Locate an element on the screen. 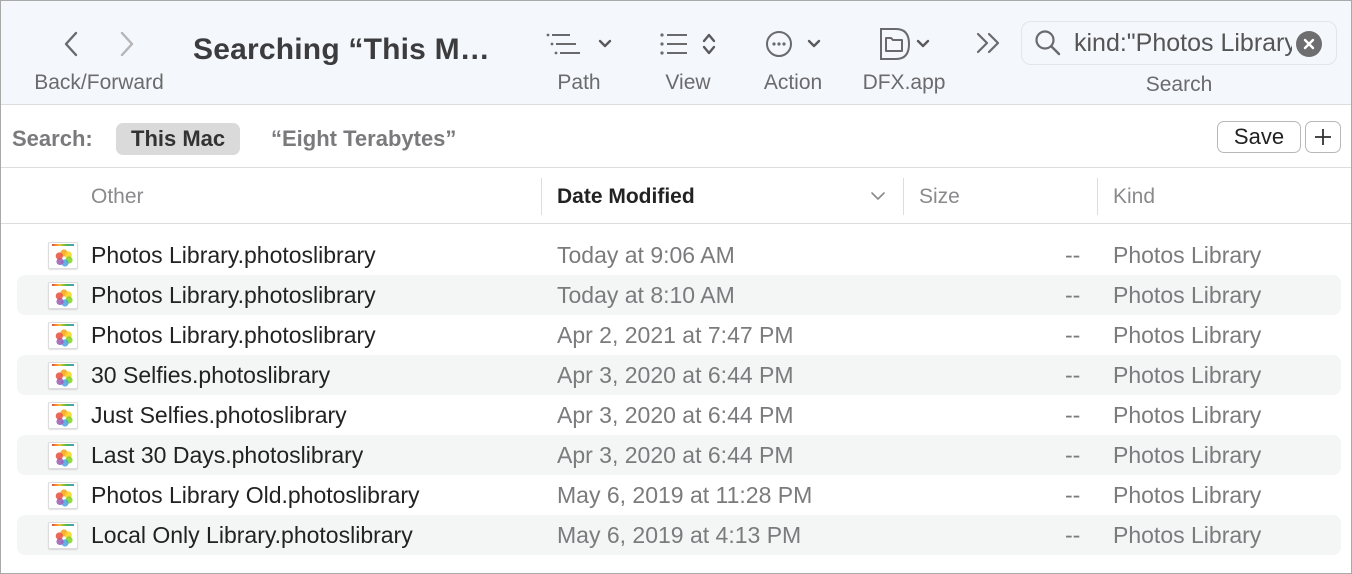 The width and height of the screenshot is (1352, 574). search-scope-bar: Search: This Mac “Eight Terabytes” Save is located at coordinates (676, 137).